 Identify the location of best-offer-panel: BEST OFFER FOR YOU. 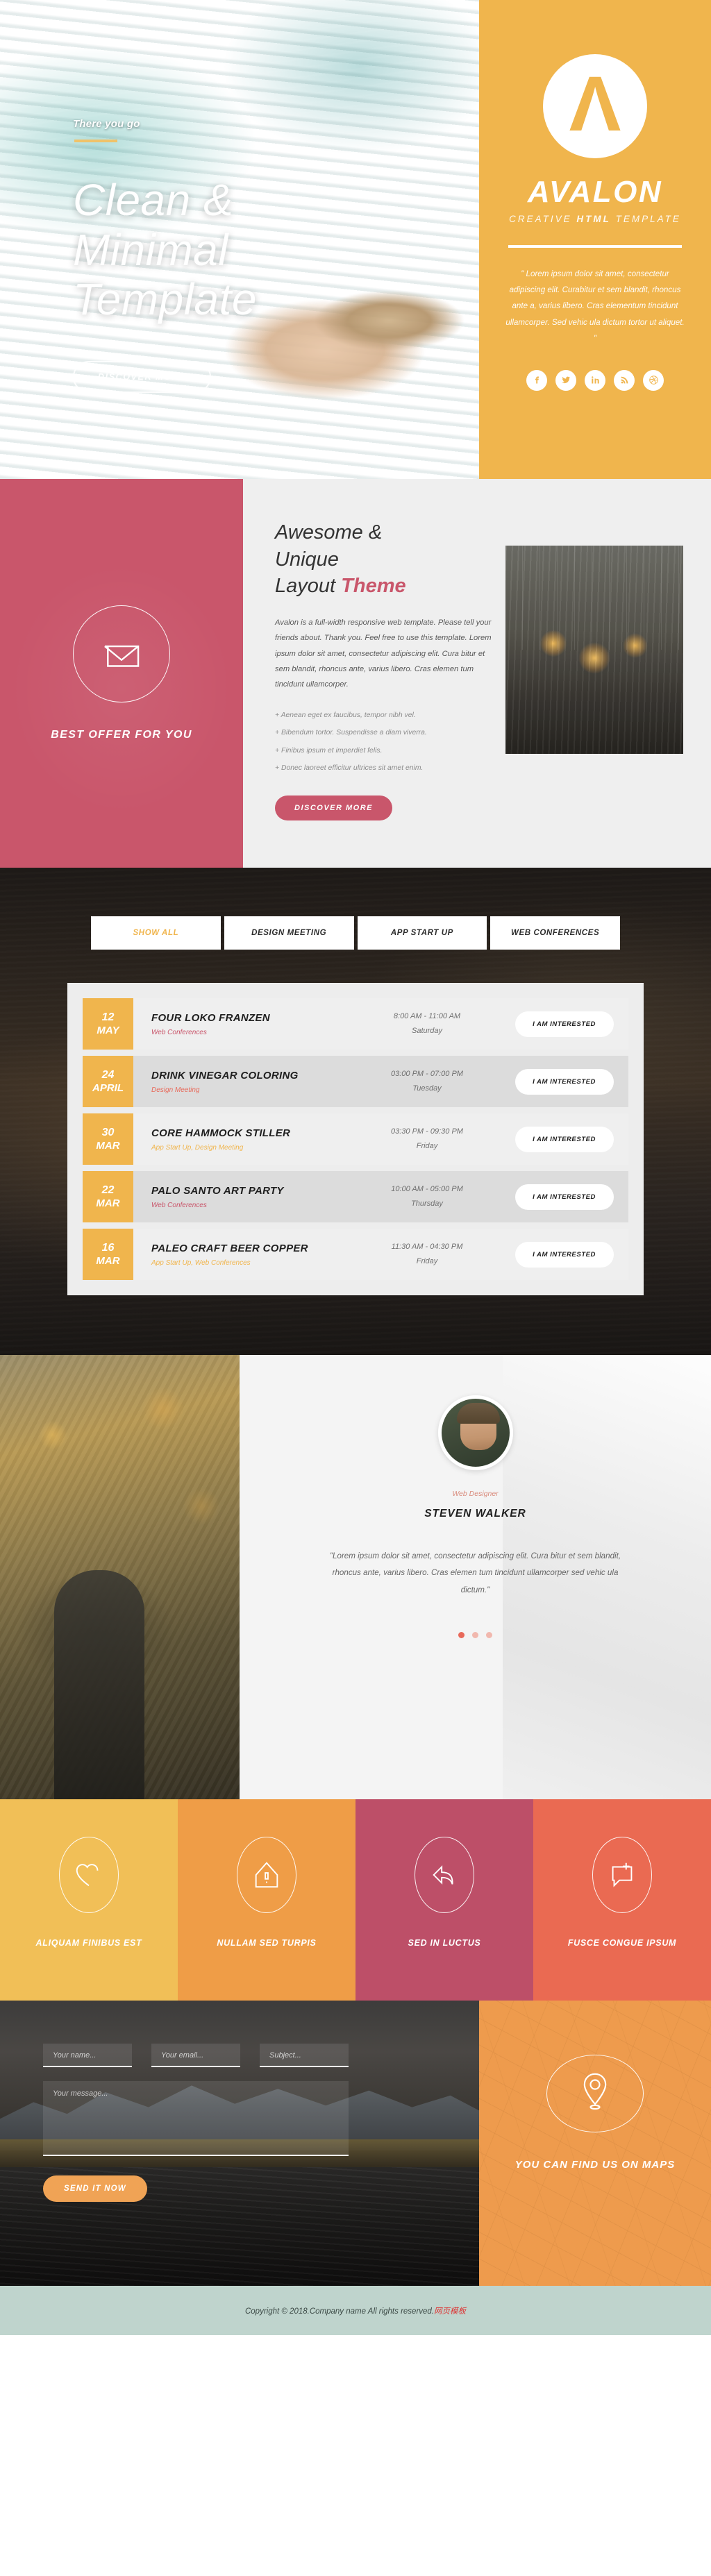
(121, 673).